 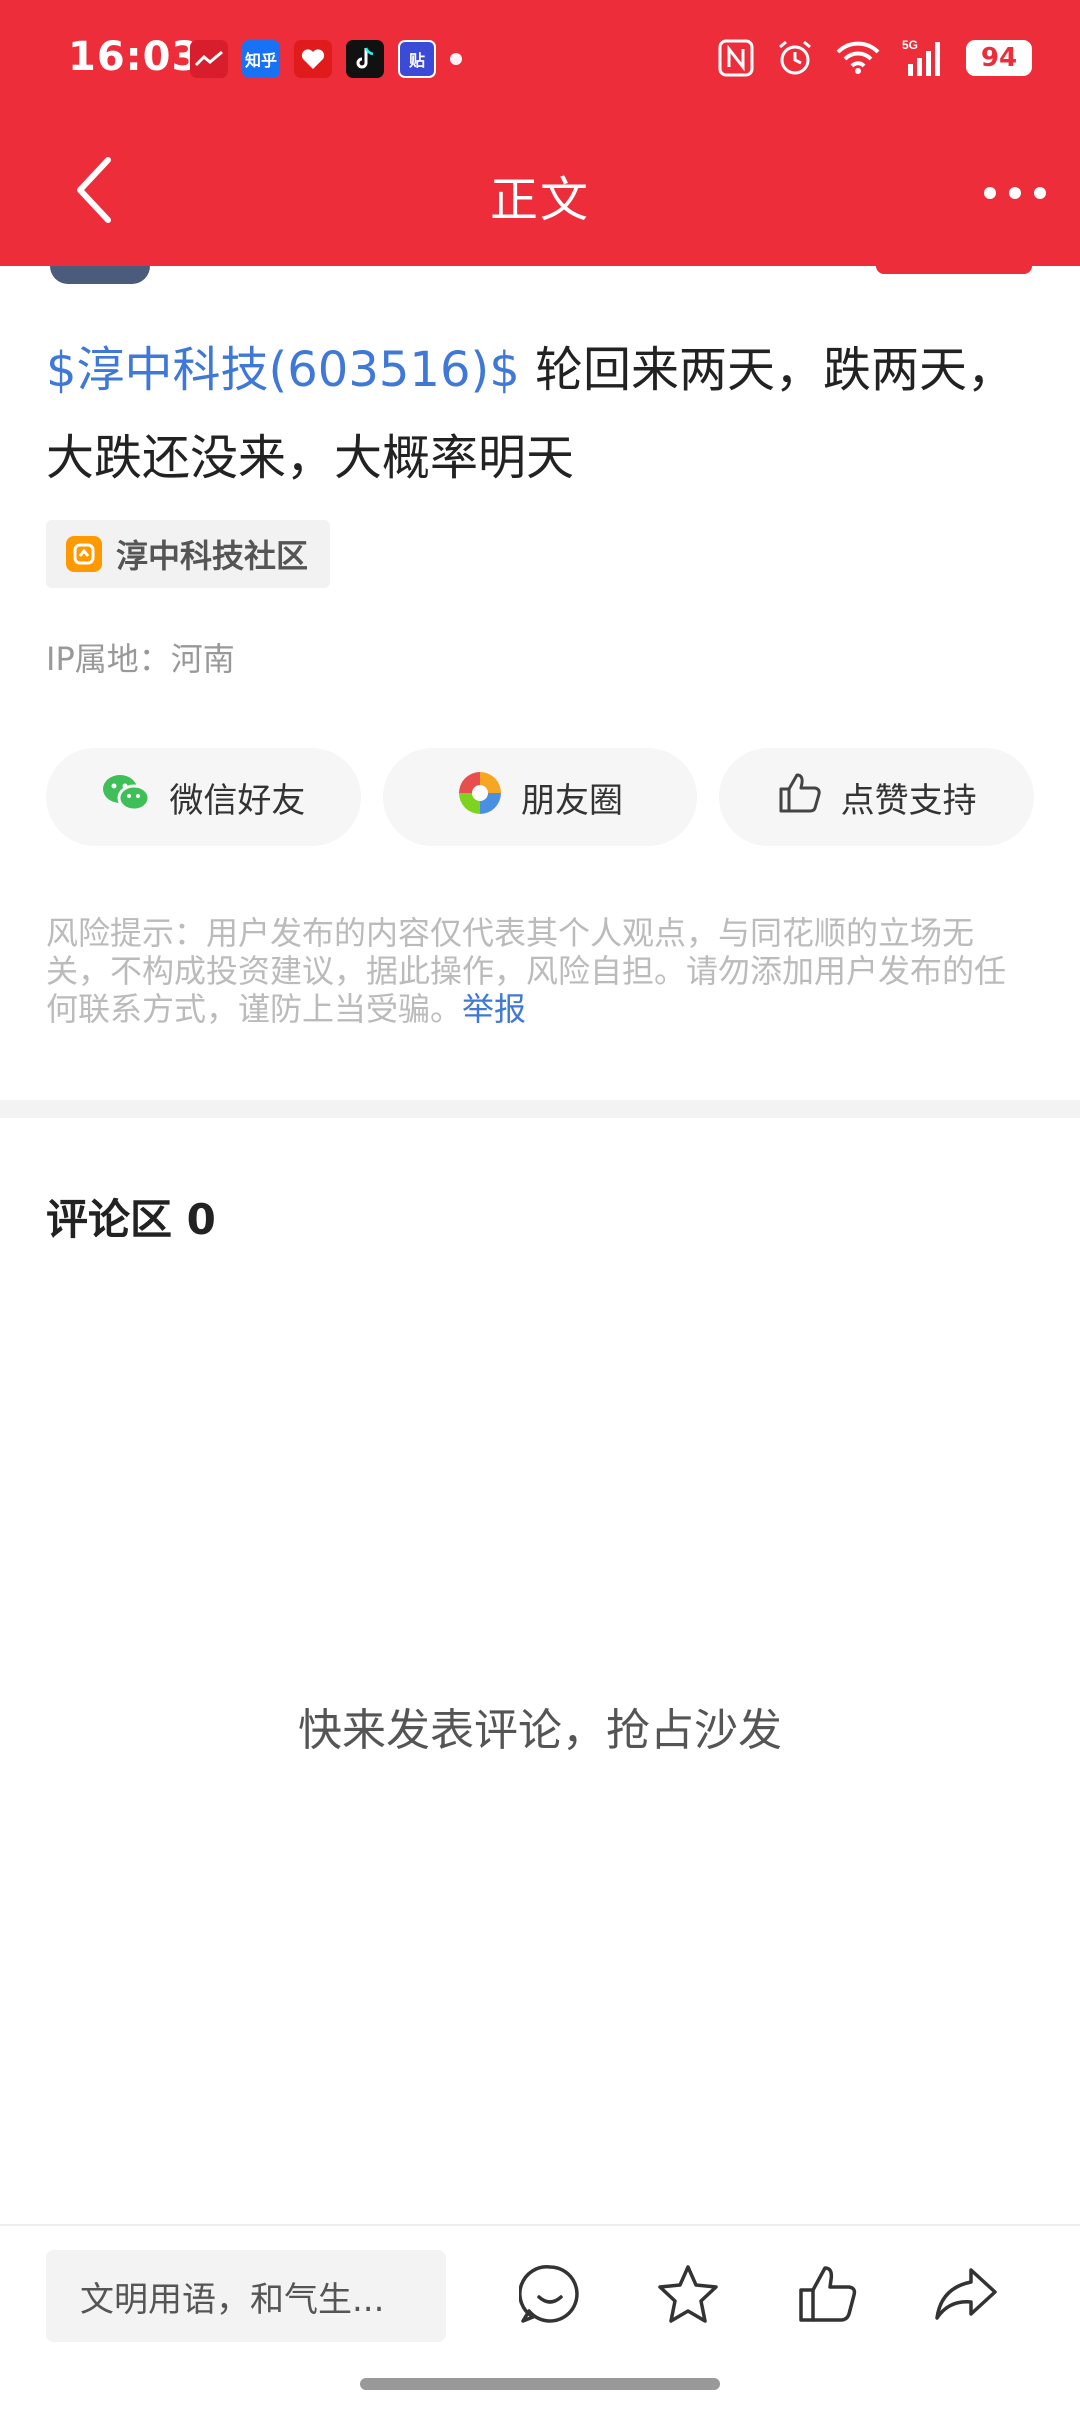 I want to click on star-icon, so click(x=688, y=2294).